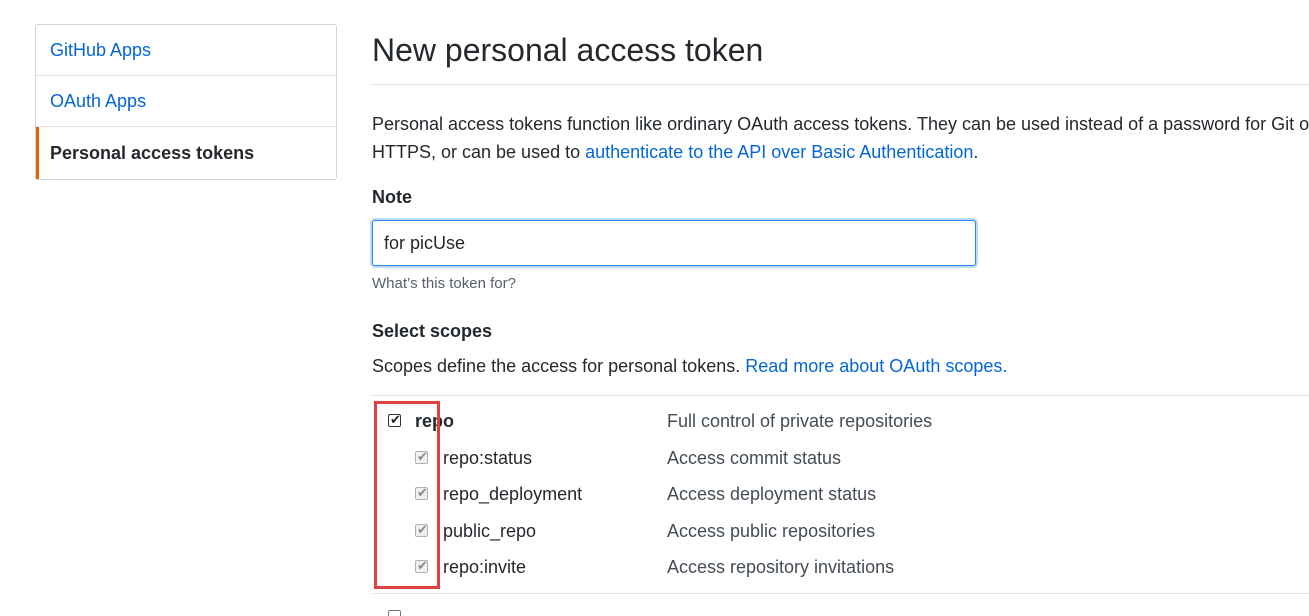 Image resolution: width=1309 pixels, height=616 pixels. Describe the element at coordinates (772, 494) in the screenshot. I see `scope-description: Access deployment status` at that location.